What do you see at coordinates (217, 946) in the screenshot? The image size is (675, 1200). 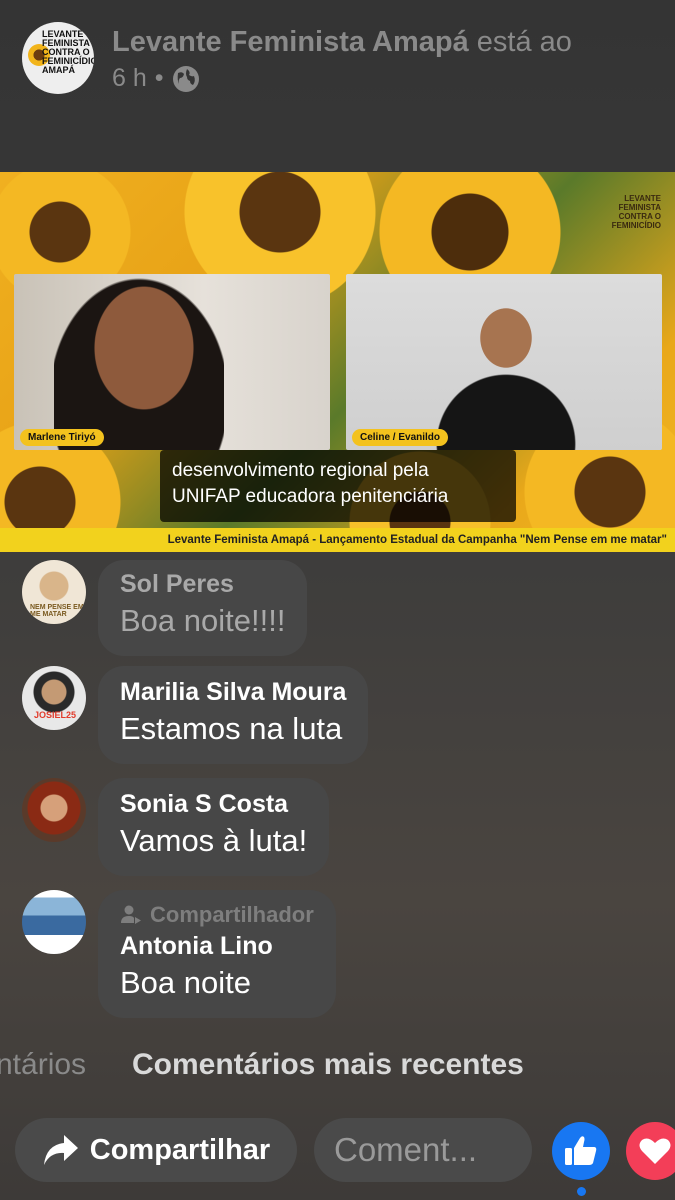 I see `comment-author: Antonia Lino` at bounding box center [217, 946].